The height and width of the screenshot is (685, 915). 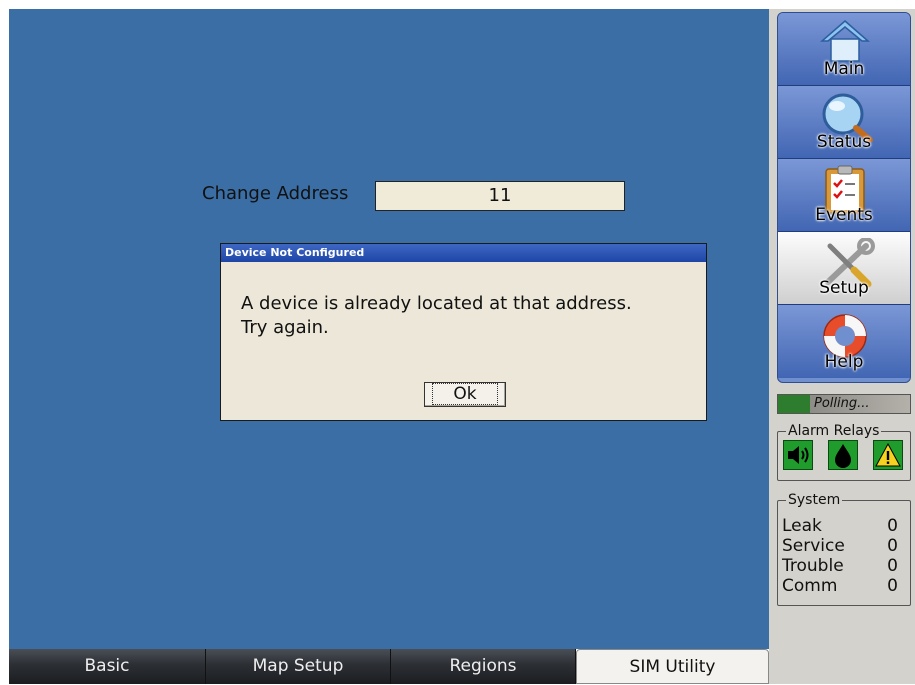 I want to click on nav-panel: Main Status Events Setup Help, so click(x=844, y=197).